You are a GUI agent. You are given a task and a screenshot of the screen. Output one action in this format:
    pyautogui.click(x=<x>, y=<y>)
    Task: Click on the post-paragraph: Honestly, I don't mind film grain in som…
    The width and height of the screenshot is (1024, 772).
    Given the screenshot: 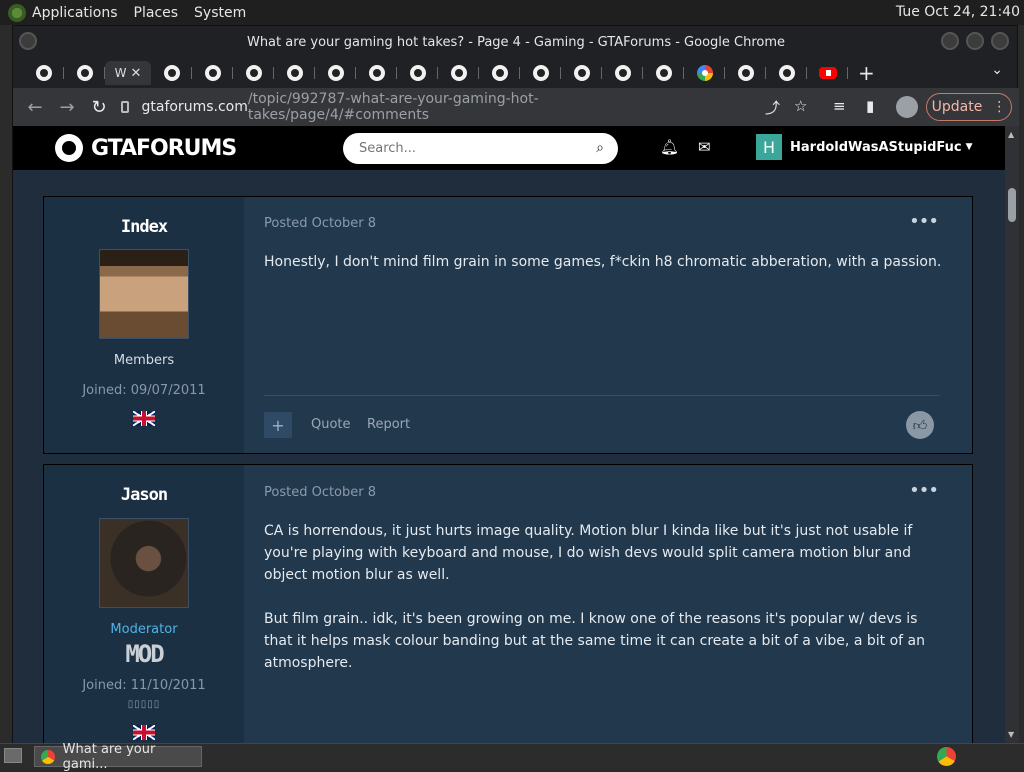 What is the action you would take?
    pyautogui.click(x=603, y=262)
    